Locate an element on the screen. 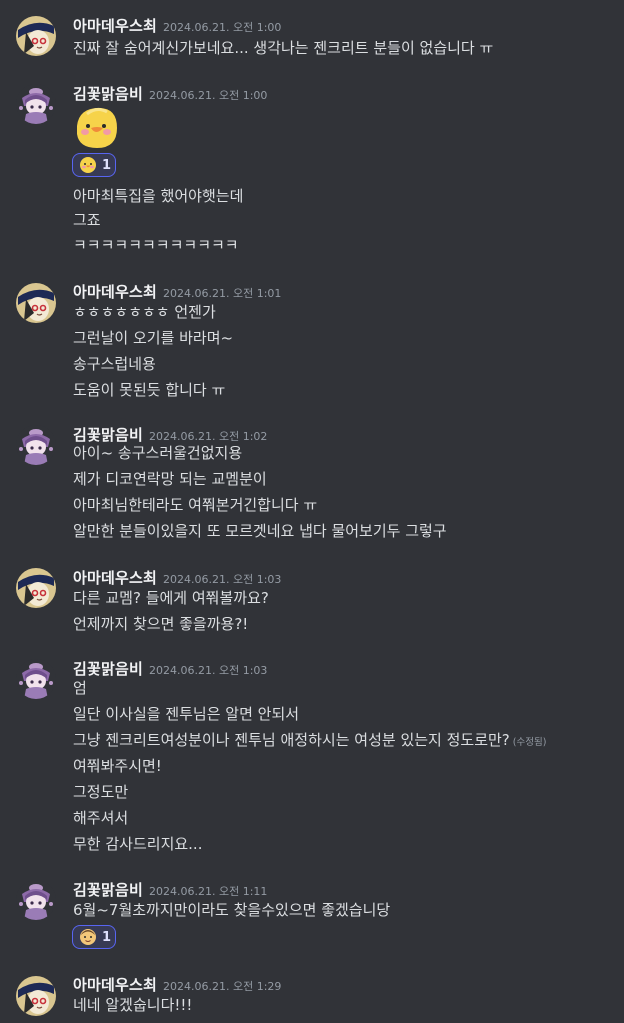 This screenshot has width=624, height=1023. message-text: 엄 is located at coordinates (80, 688).